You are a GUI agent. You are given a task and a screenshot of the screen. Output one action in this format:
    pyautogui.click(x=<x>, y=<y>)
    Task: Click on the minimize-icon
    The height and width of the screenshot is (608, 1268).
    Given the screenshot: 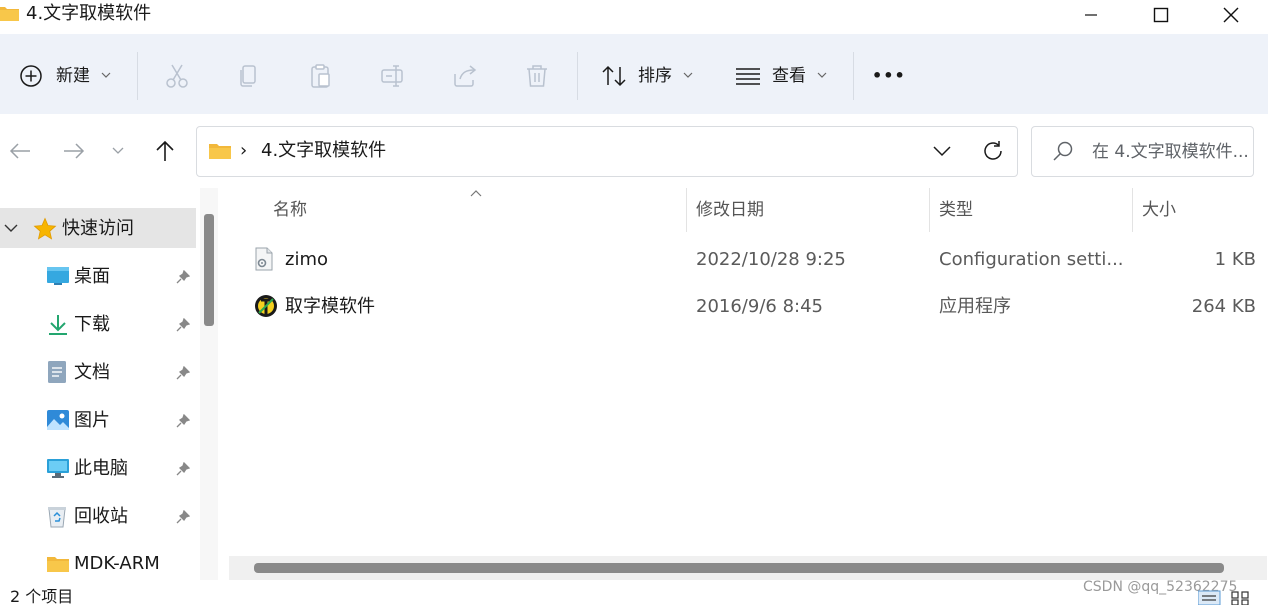 What is the action you would take?
    pyautogui.click(x=1091, y=15)
    